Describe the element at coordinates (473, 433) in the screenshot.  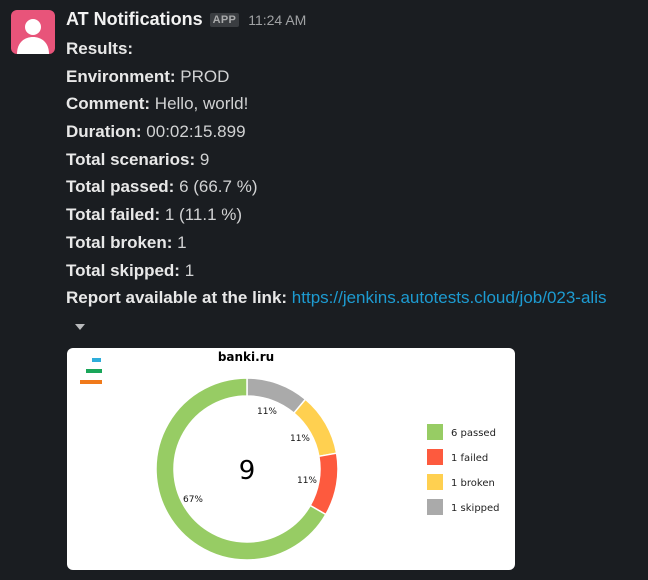
I see `legend-label-passed: 6 passed` at that location.